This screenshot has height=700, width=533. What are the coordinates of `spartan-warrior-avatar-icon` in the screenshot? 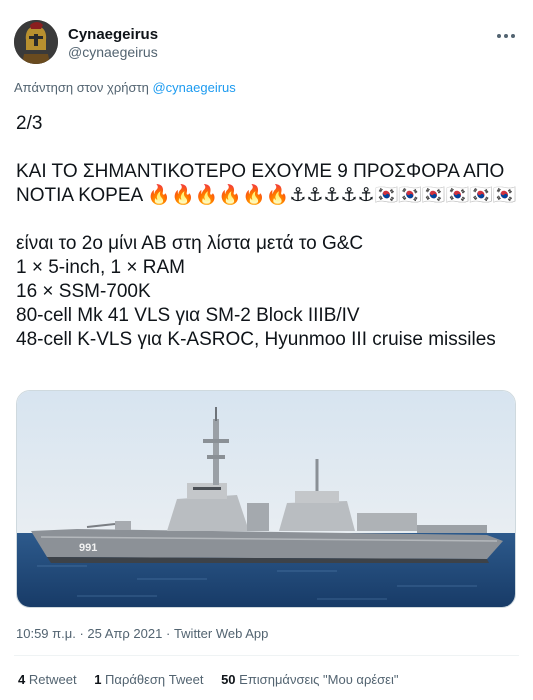 It's located at (36, 42).